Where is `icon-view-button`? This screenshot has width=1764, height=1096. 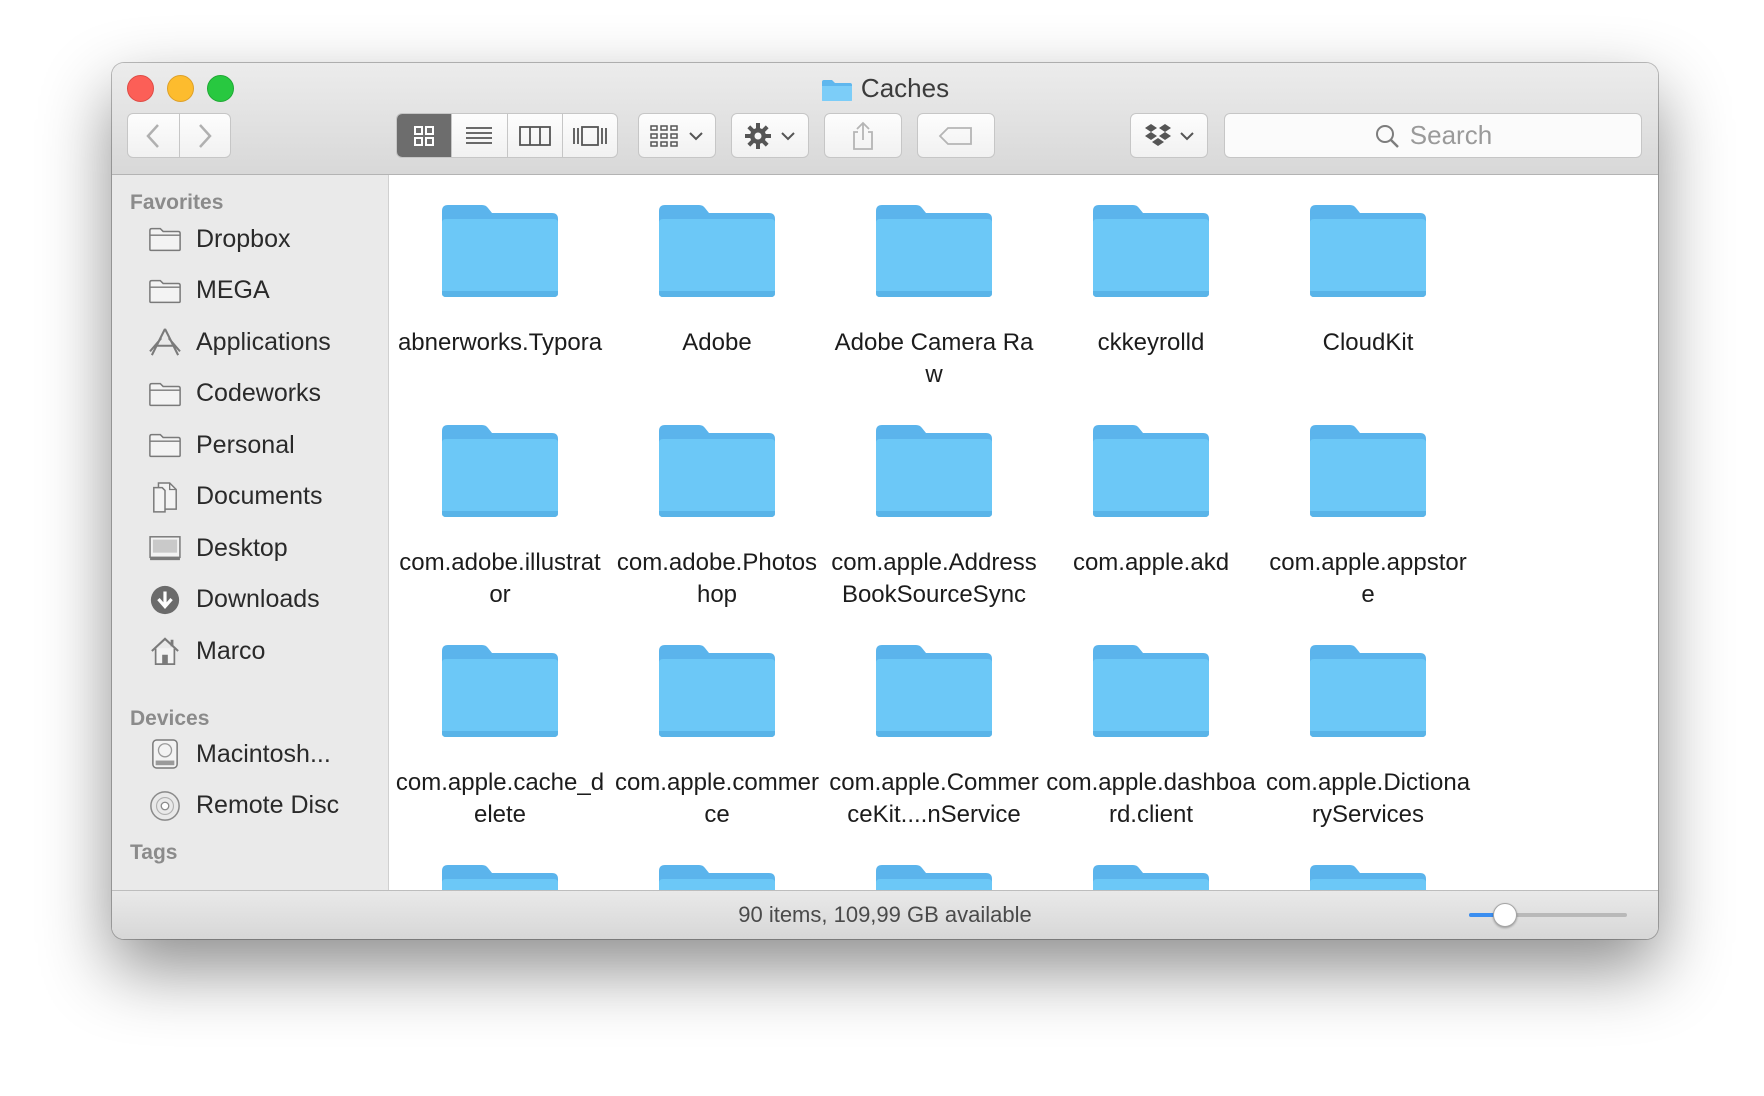
icon-view-button is located at coordinates (424, 135).